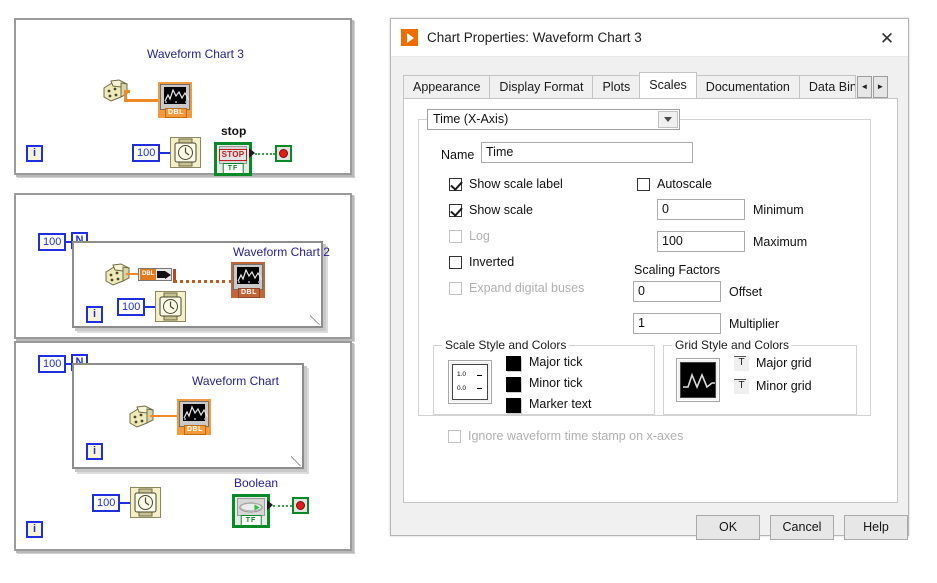 Image resolution: width=937 pixels, height=583 pixels. Describe the element at coordinates (118, 275) in the screenshot. I see `random-number-icon-p2` at that location.